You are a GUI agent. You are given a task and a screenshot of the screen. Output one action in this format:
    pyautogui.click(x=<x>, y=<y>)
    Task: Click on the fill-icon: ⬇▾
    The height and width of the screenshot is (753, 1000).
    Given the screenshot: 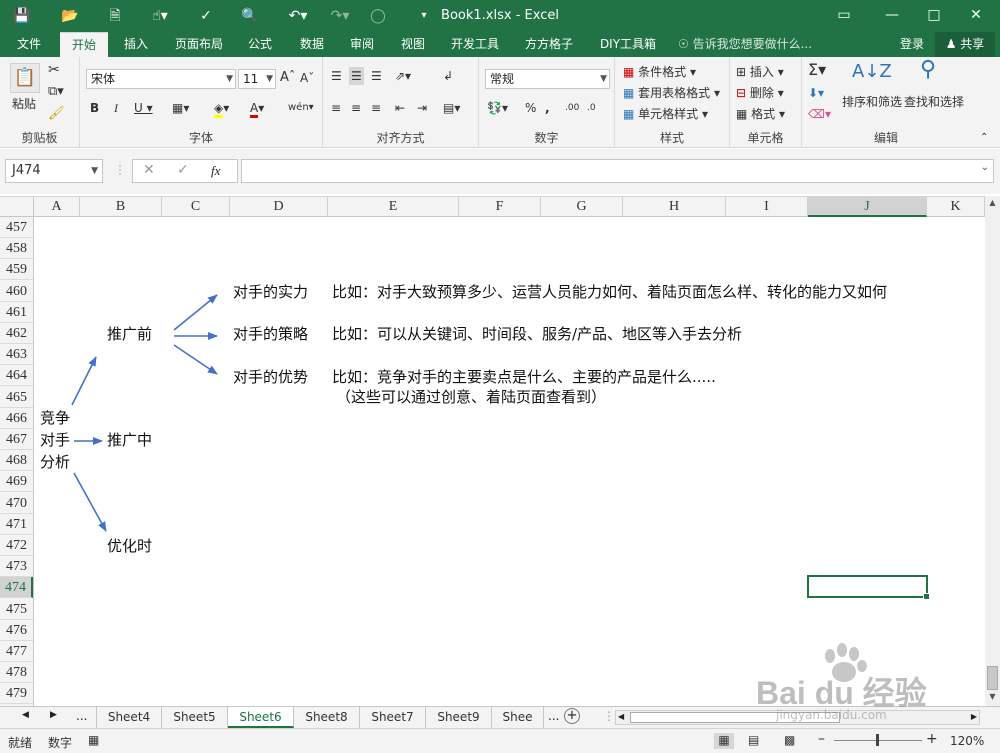 What is the action you would take?
    pyautogui.click(x=816, y=93)
    